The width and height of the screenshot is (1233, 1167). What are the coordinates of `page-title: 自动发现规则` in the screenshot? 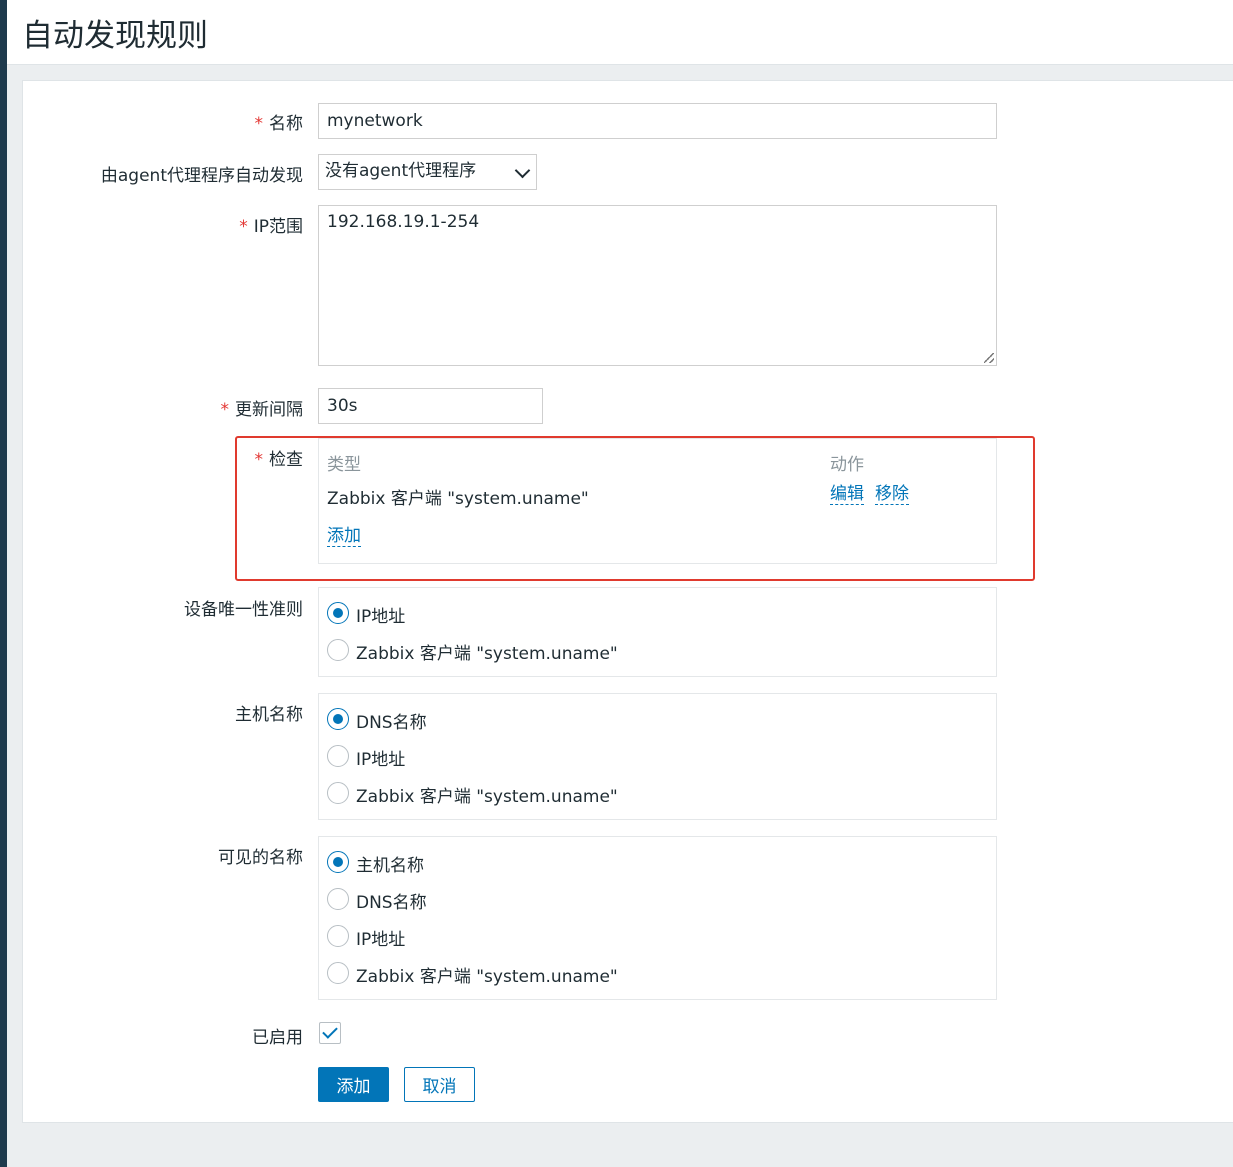 It's located at (115, 36).